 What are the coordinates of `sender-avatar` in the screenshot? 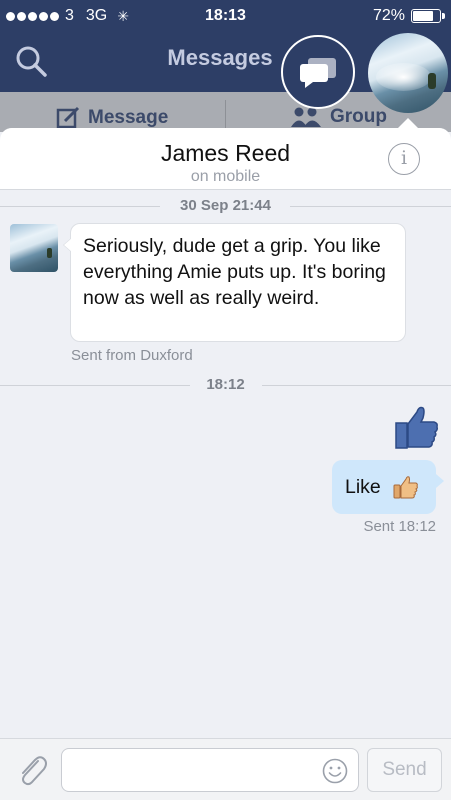 It's located at (34, 248).